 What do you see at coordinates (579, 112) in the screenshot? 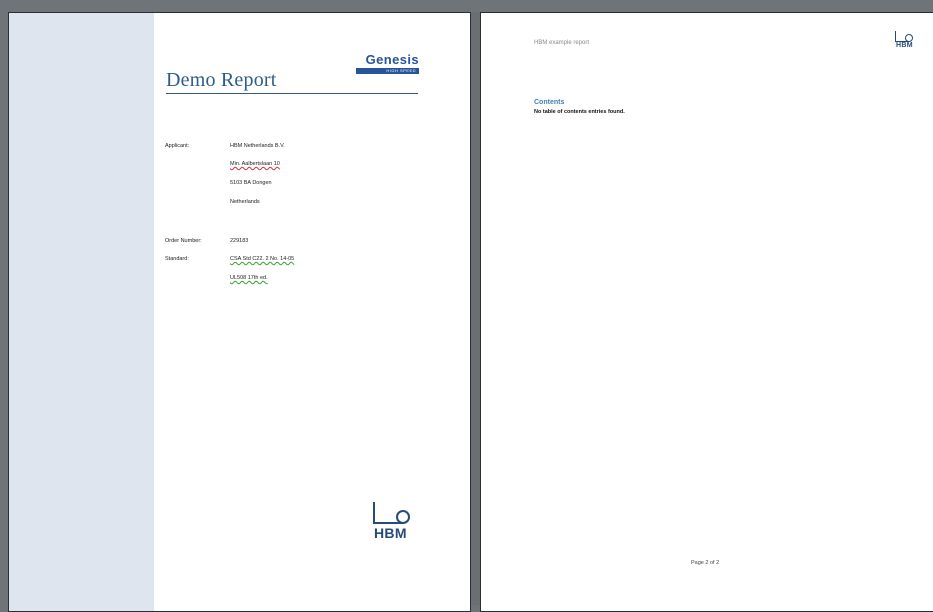
I see `contents-empty-note: No table of contents entries found.` at bounding box center [579, 112].